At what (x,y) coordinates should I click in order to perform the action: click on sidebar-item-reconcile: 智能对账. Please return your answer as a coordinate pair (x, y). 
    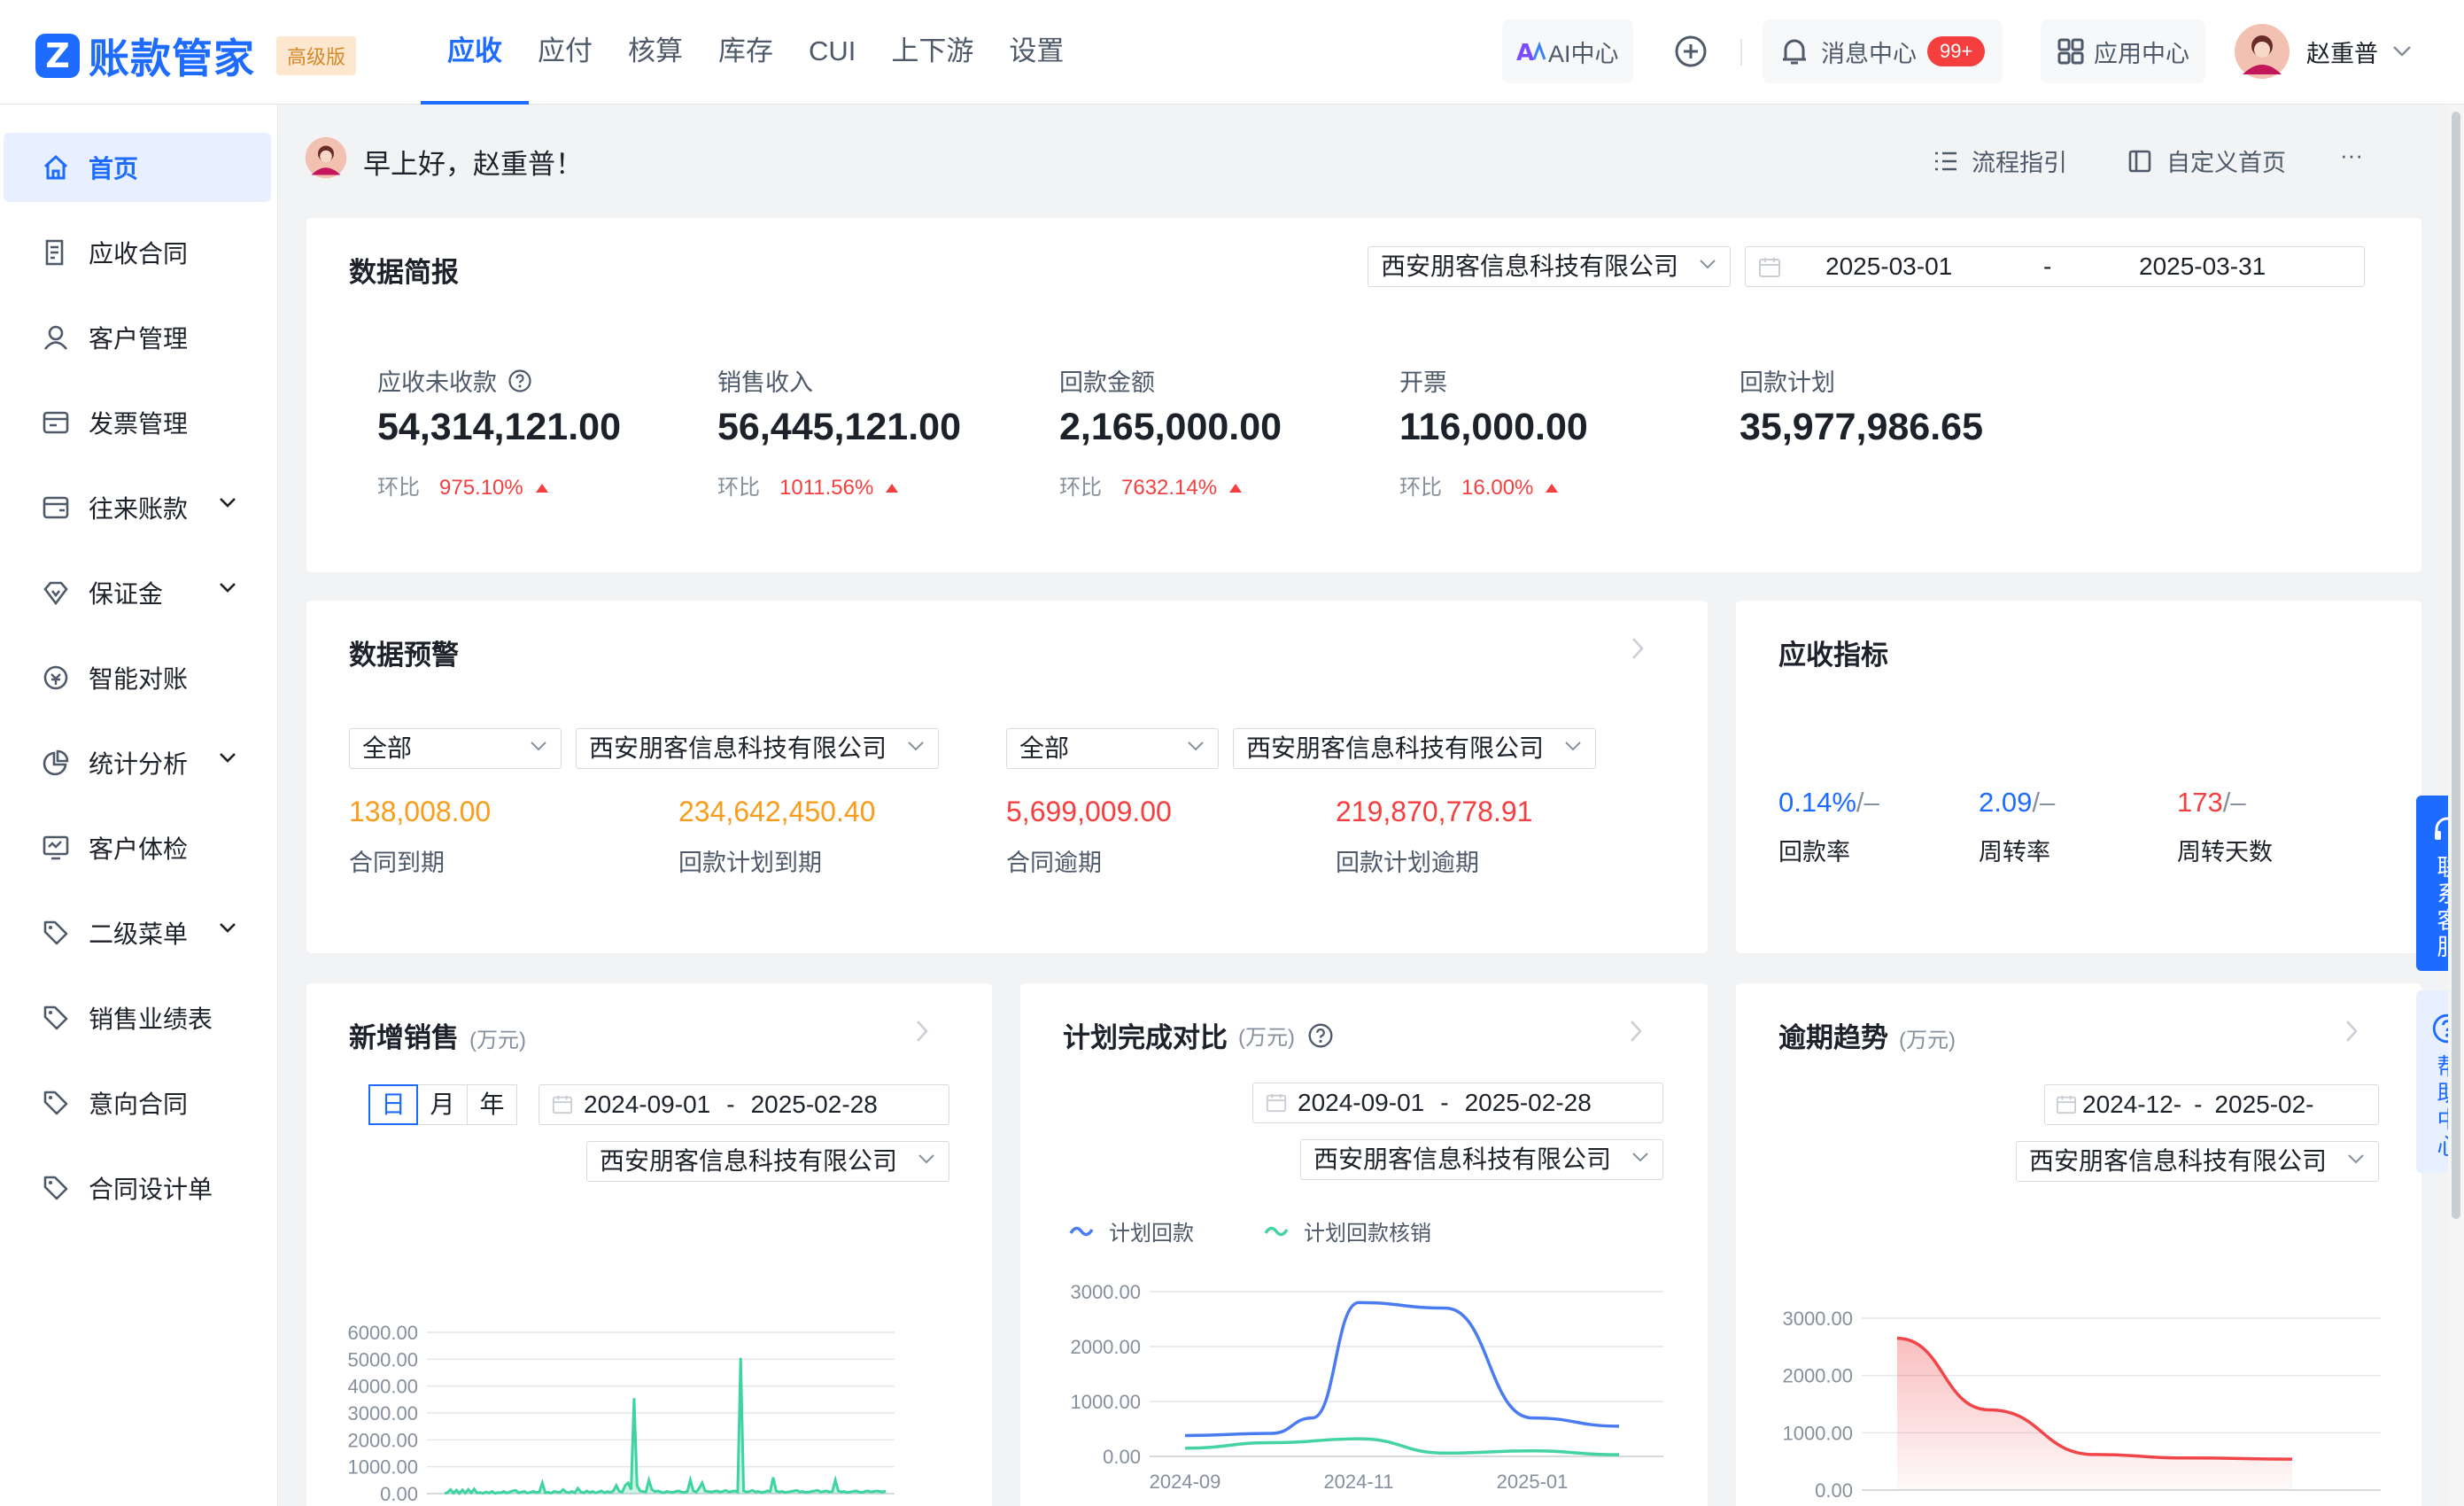
    Looking at the image, I should click on (137, 677).